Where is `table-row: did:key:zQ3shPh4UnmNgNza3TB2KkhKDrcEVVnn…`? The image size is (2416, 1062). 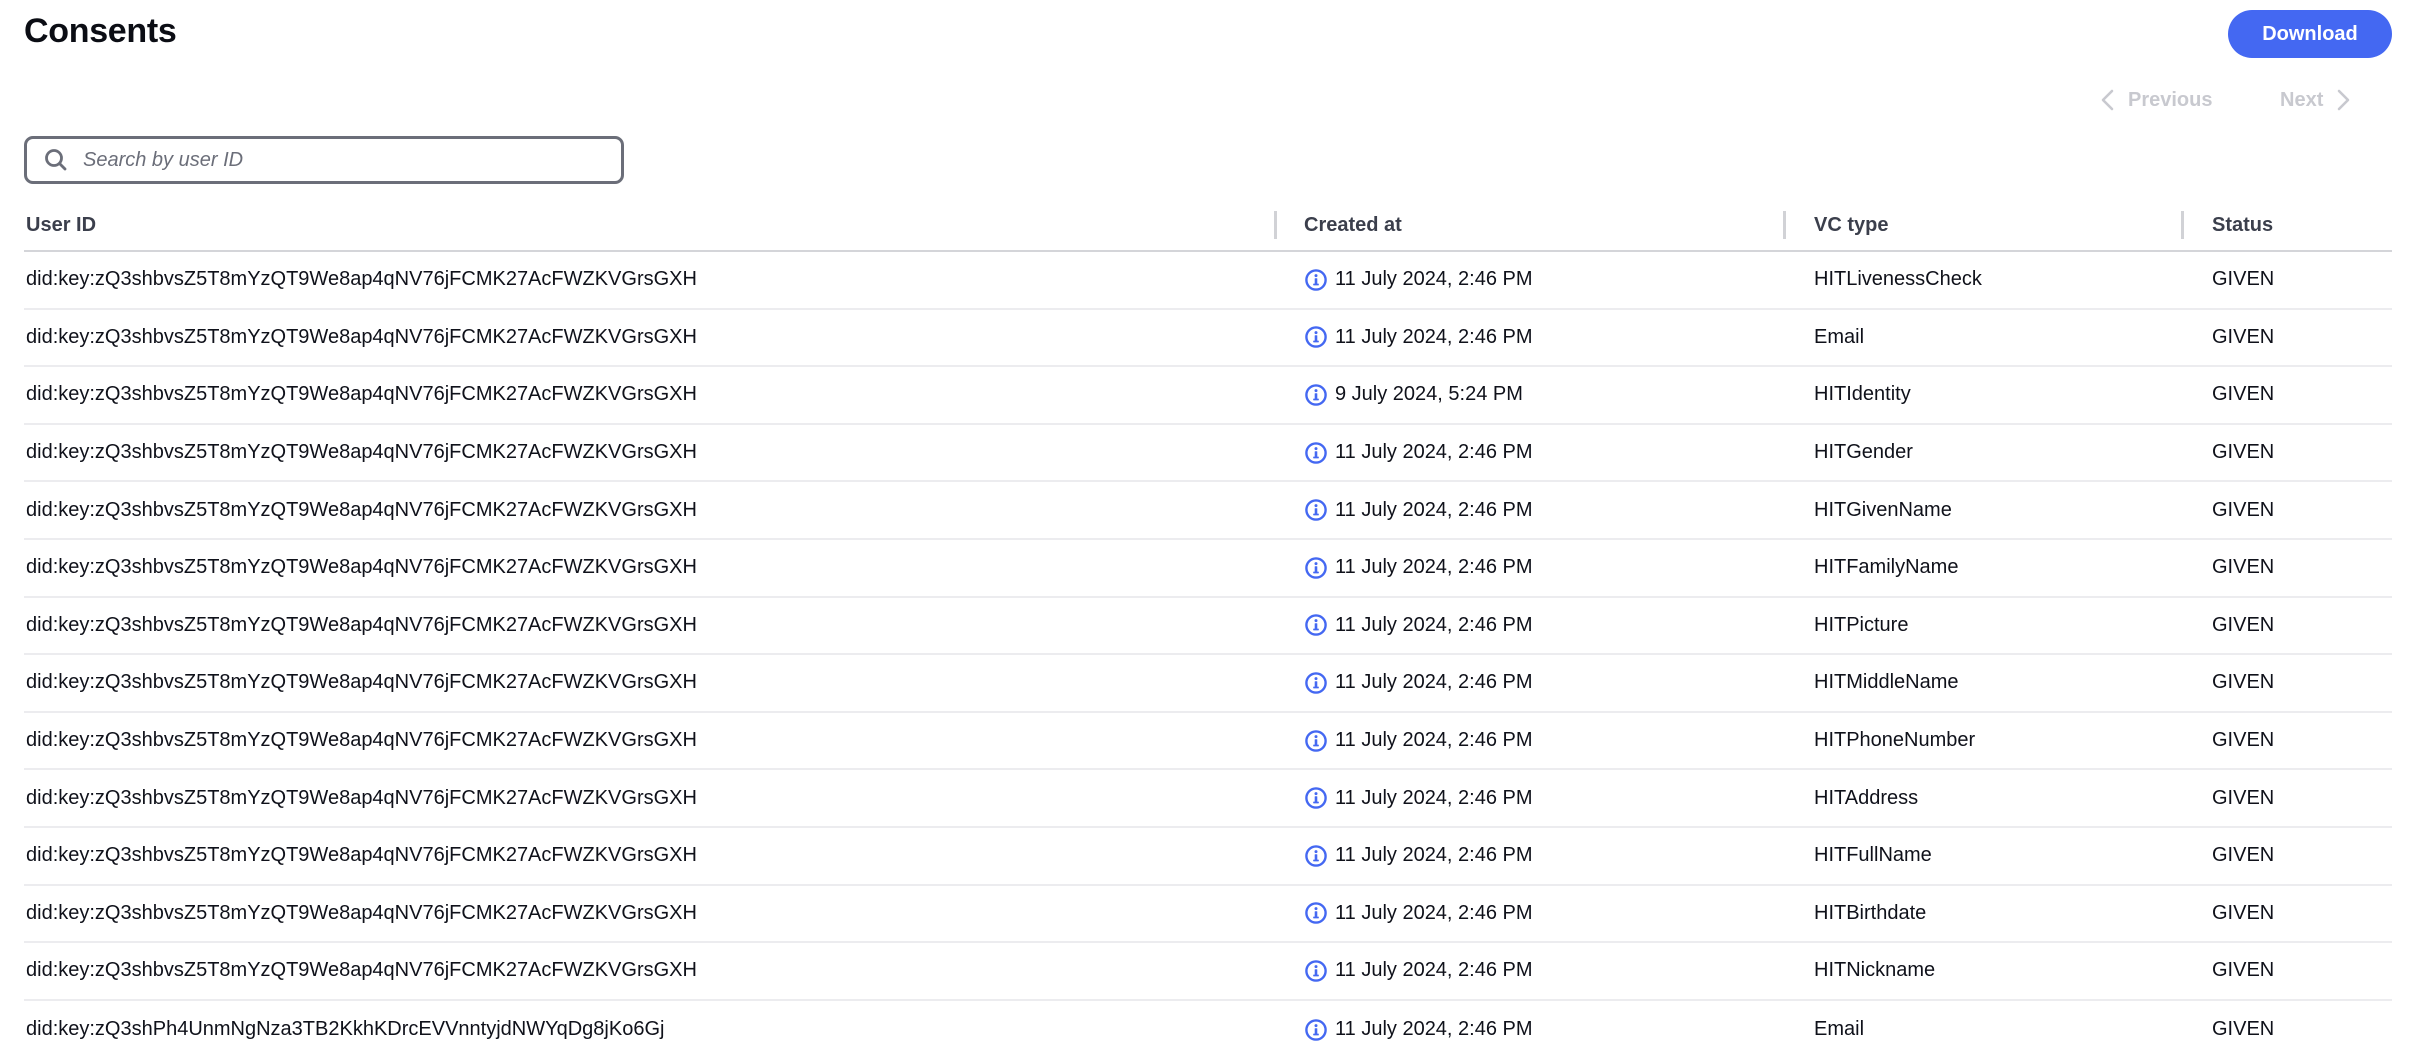 table-row: did:key:zQ3shPh4UnmNgNza3TB2KkhKDrcEVVnn… is located at coordinates (1208, 1030).